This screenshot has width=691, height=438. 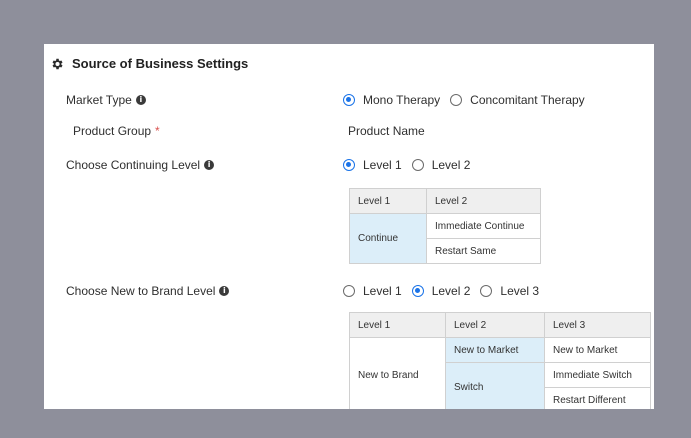 I want to click on market-type-text: Market Type, so click(x=99, y=100).